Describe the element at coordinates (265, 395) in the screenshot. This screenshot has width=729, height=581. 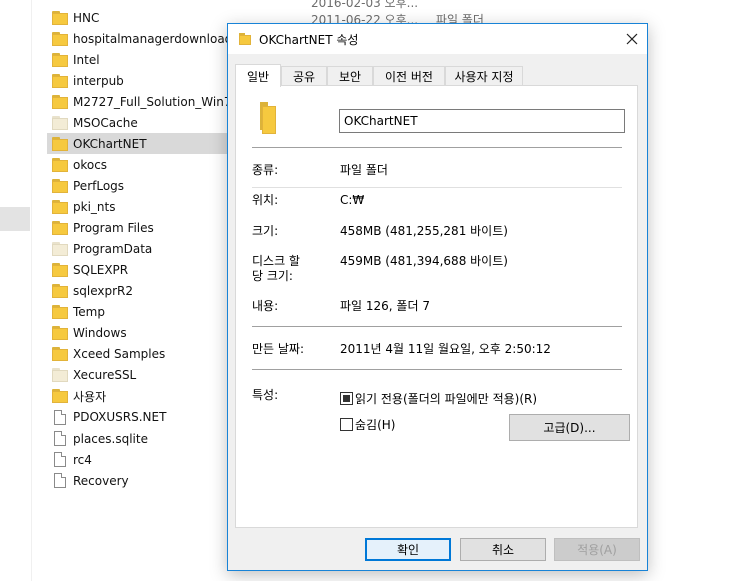
I see `attributes-label: 특성:` at that location.